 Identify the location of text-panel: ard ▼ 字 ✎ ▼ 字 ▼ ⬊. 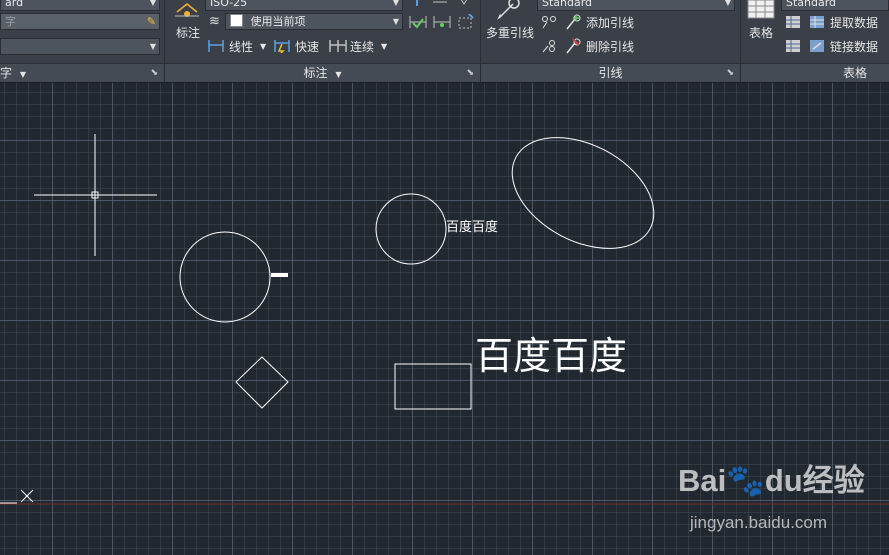
(82, 41).